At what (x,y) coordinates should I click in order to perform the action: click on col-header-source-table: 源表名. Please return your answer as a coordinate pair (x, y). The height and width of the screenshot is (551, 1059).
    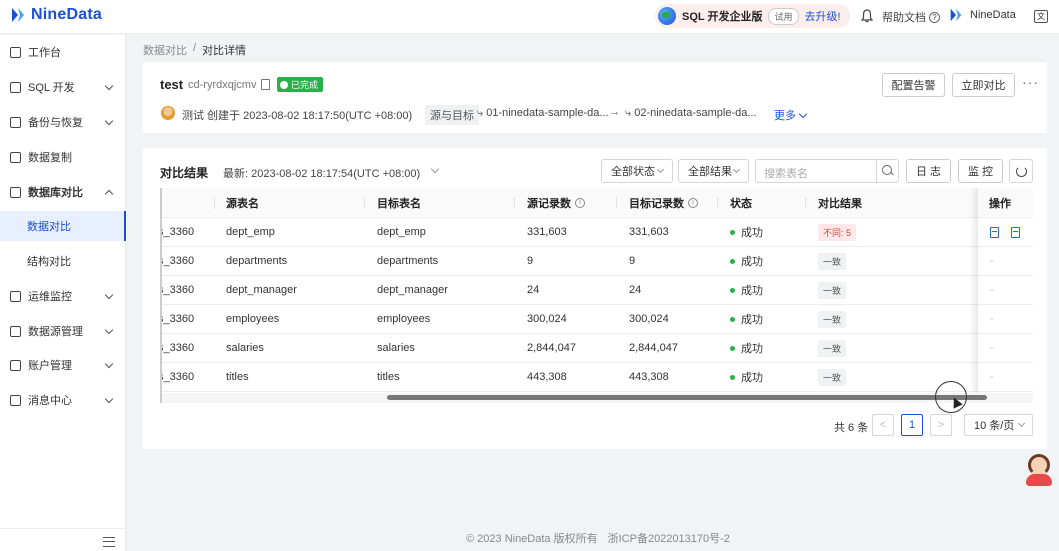
    Looking at the image, I should click on (242, 203).